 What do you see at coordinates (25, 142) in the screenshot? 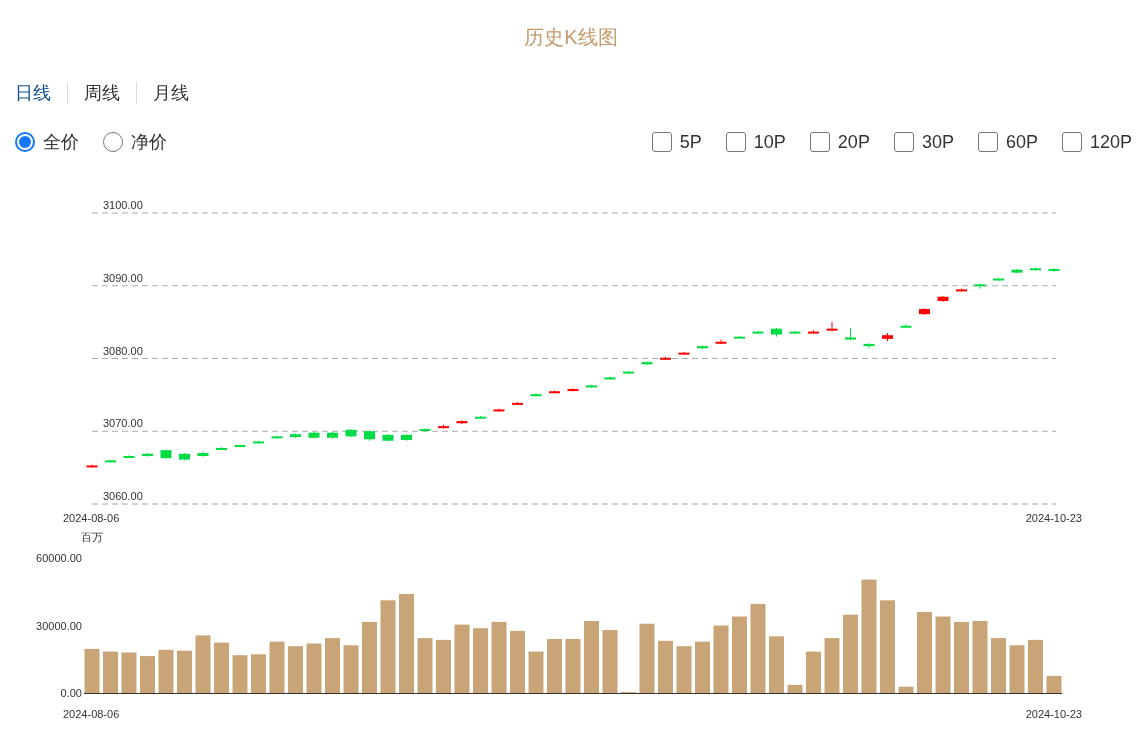
I see `radio-button` at bounding box center [25, 142].